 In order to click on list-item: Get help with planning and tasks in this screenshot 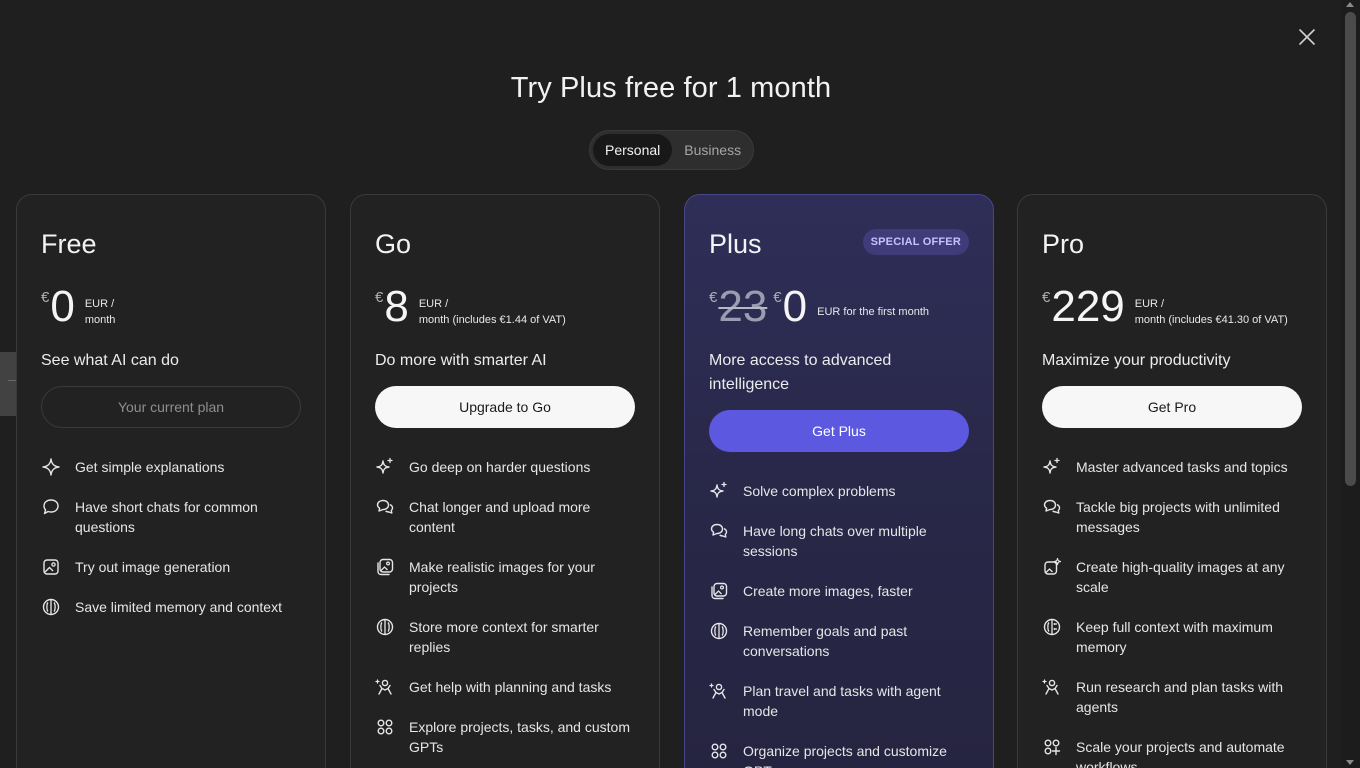, I will do `click(507, 687)`.